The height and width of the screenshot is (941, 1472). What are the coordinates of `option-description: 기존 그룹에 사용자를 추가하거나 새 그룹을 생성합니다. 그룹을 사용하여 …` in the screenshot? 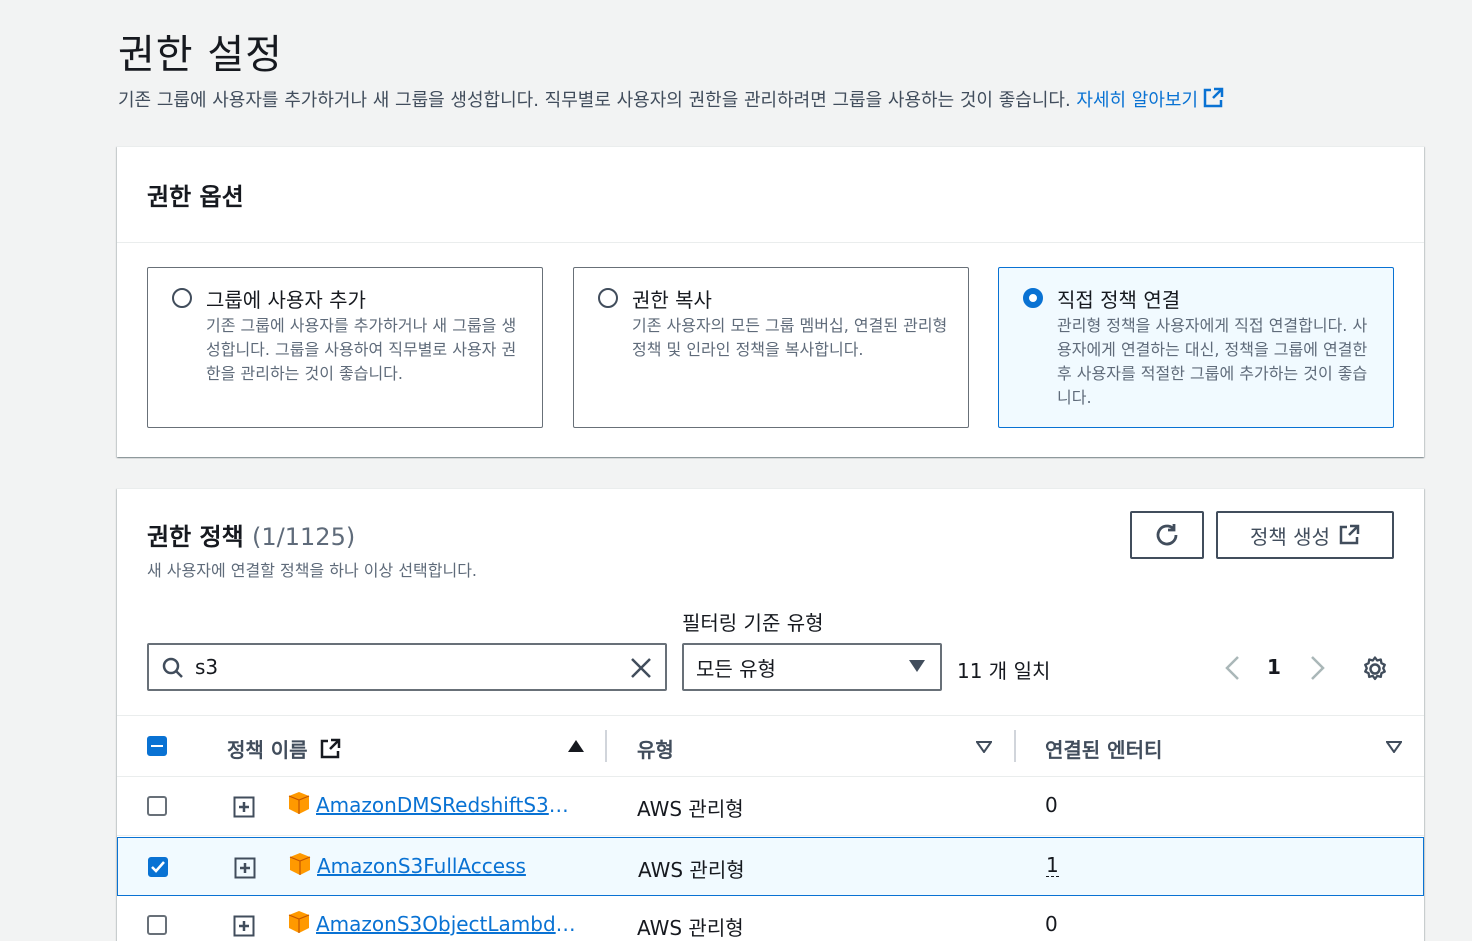 It's located at (361, 349).